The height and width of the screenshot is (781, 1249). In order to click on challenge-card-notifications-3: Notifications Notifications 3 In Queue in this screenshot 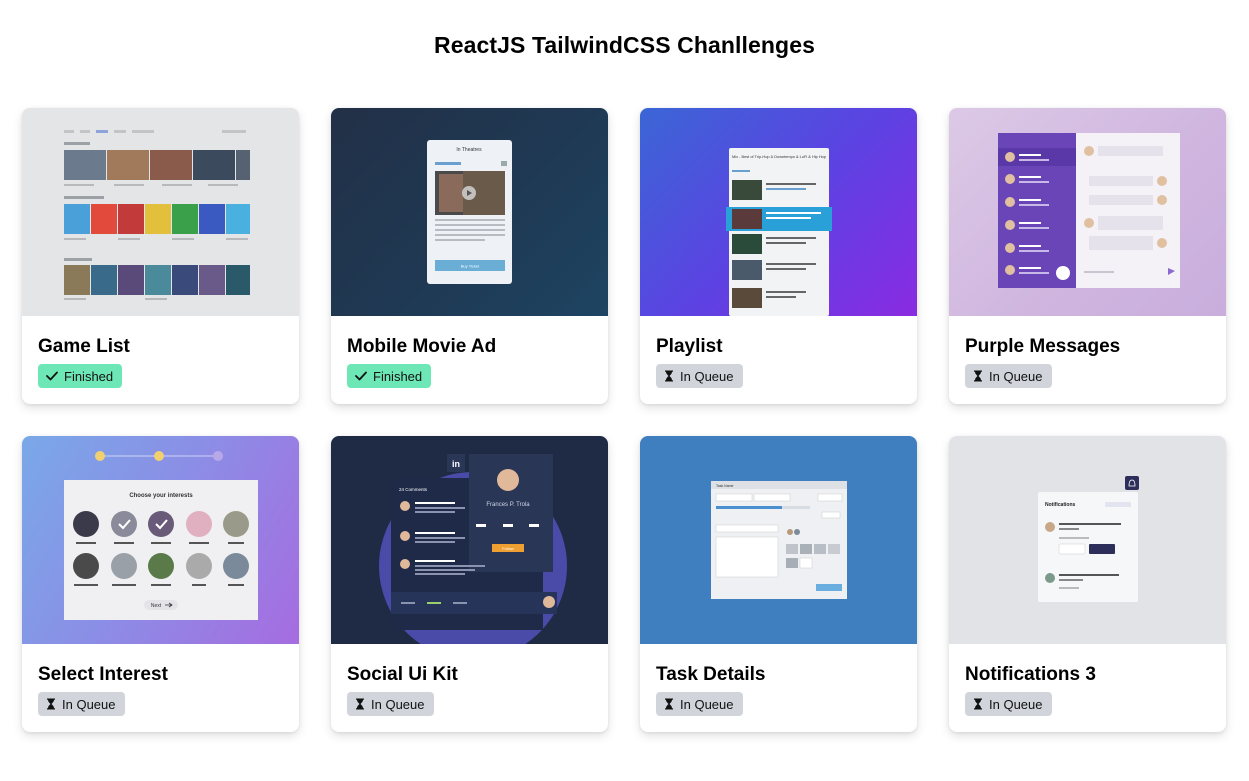, I will do `click(1087, 584)`.